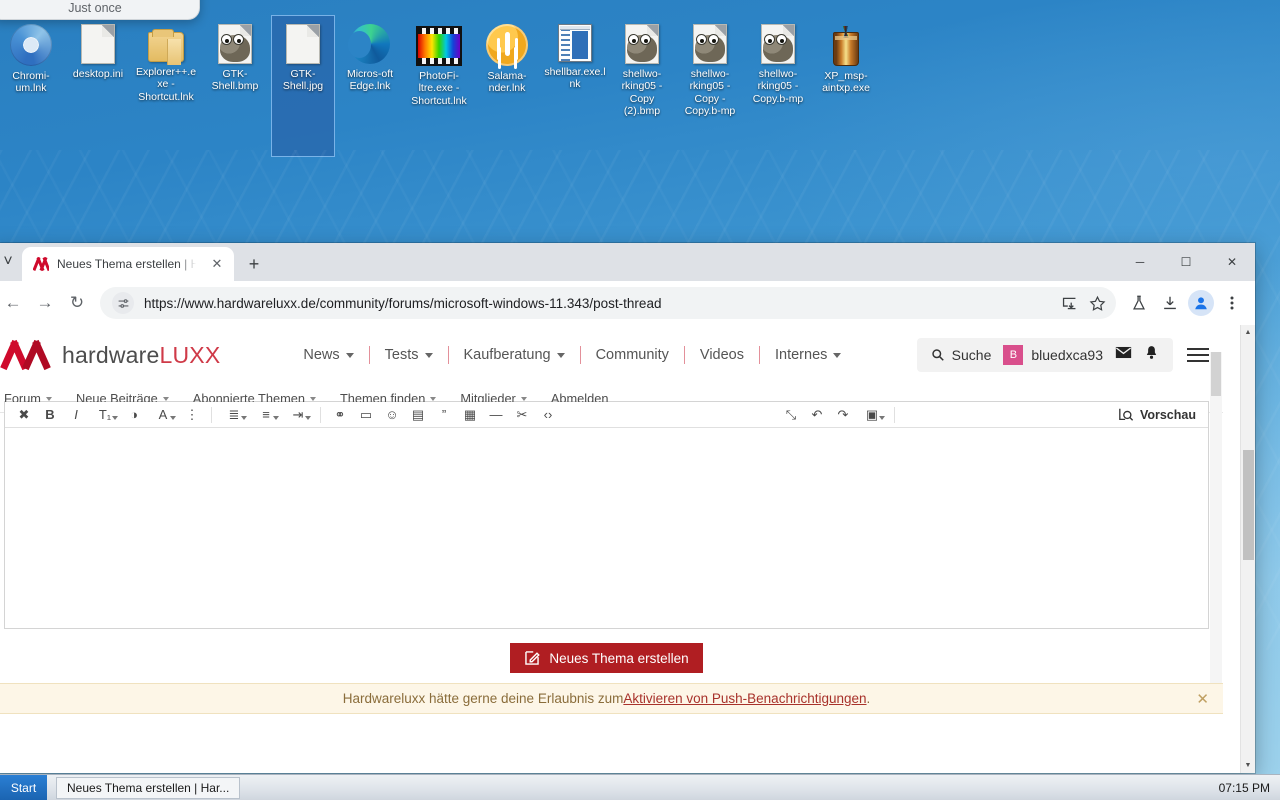 This screenshot has height=800, width=1280. I want to click on nav-item-news: News, so click(328, 355).